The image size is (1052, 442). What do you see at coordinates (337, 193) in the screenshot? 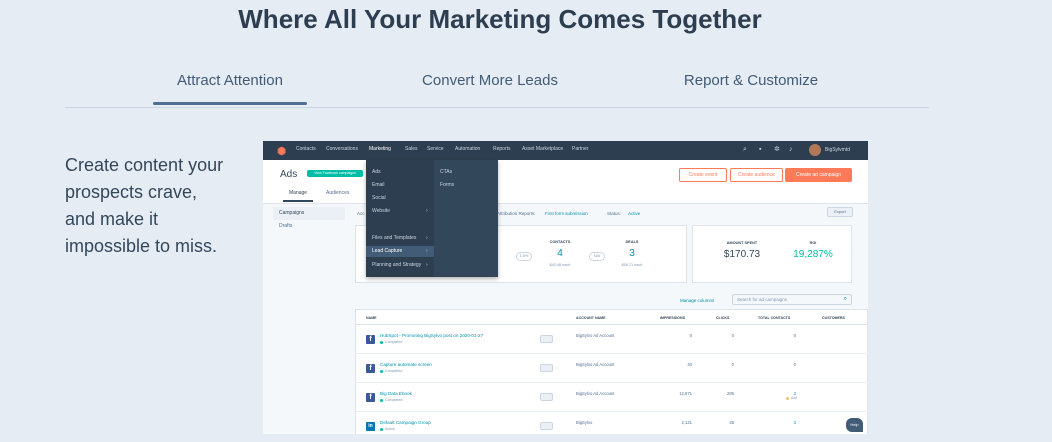
I see `tab-audiences: Audiences` at bounding box center [337, 193].